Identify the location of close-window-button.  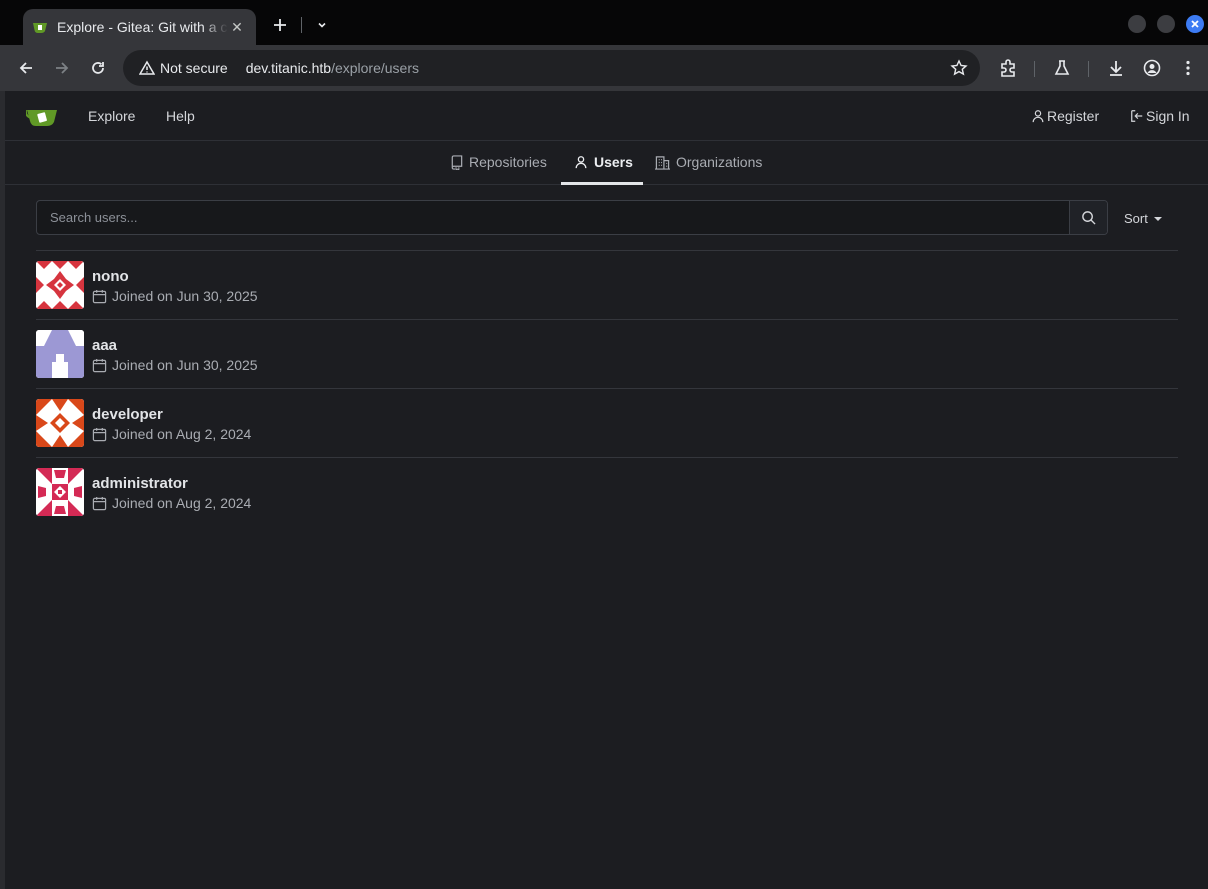
(1195, 24).